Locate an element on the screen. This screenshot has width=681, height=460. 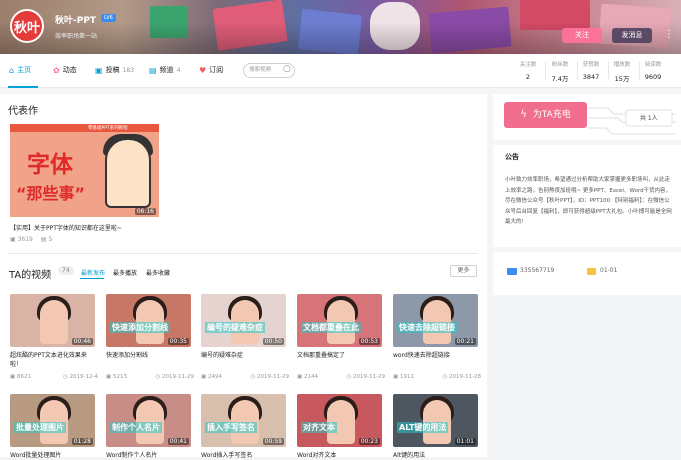
video-title: Word制作个人名片 is located at coordinates (150, 455).